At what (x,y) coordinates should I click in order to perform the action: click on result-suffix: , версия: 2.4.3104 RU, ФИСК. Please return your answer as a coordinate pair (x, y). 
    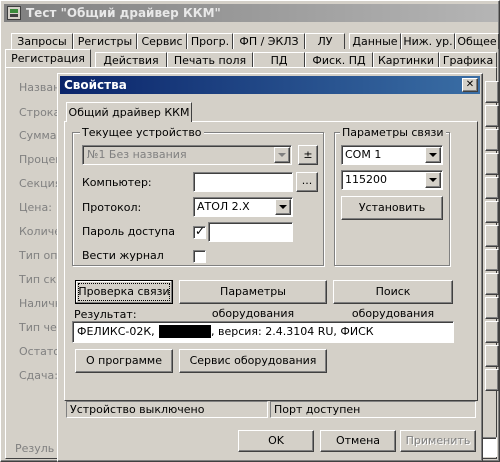
    Looking at the image, I should click on (292, 331).